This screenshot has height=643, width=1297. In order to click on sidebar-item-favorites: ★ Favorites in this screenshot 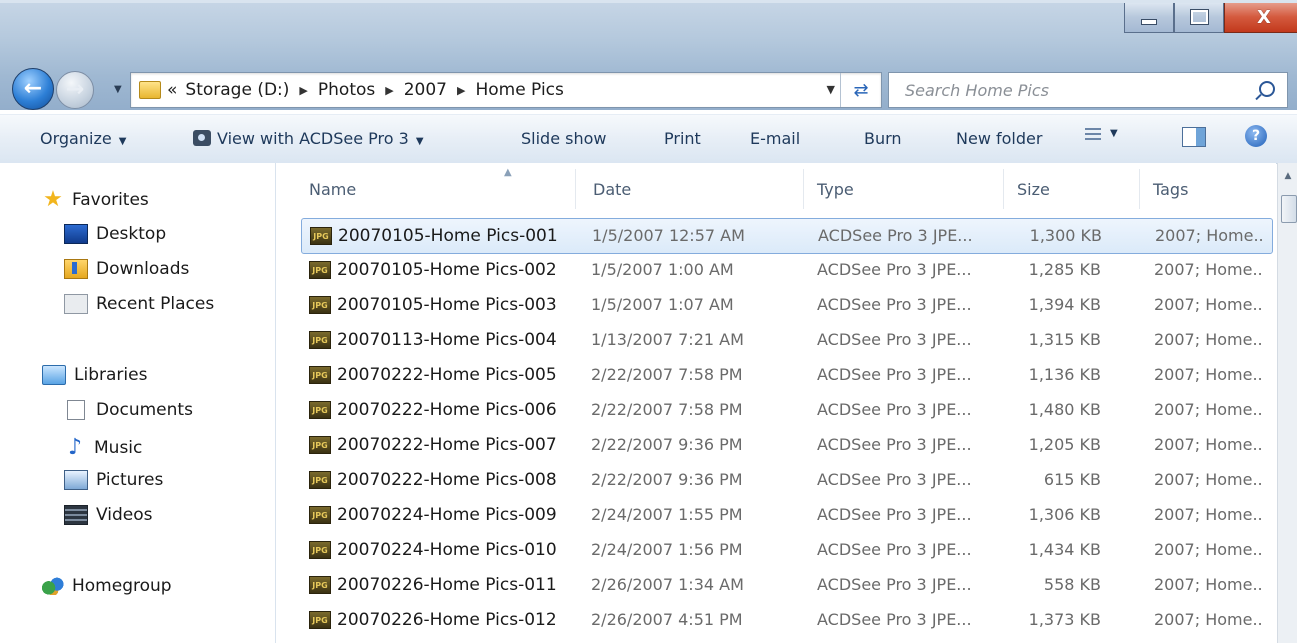, I will do `click(95, 200)`.